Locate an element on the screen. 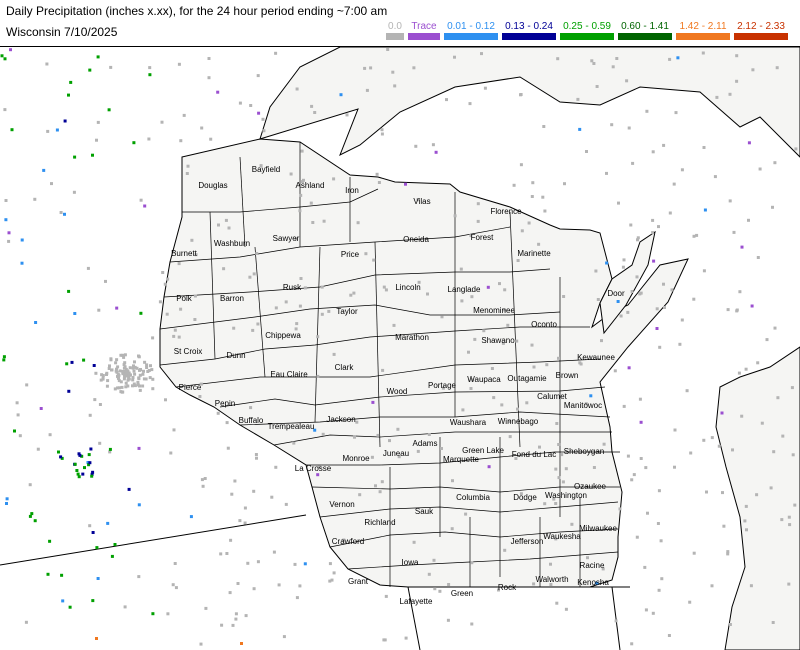  county-label: Adams is located at coordinates (425, 443).